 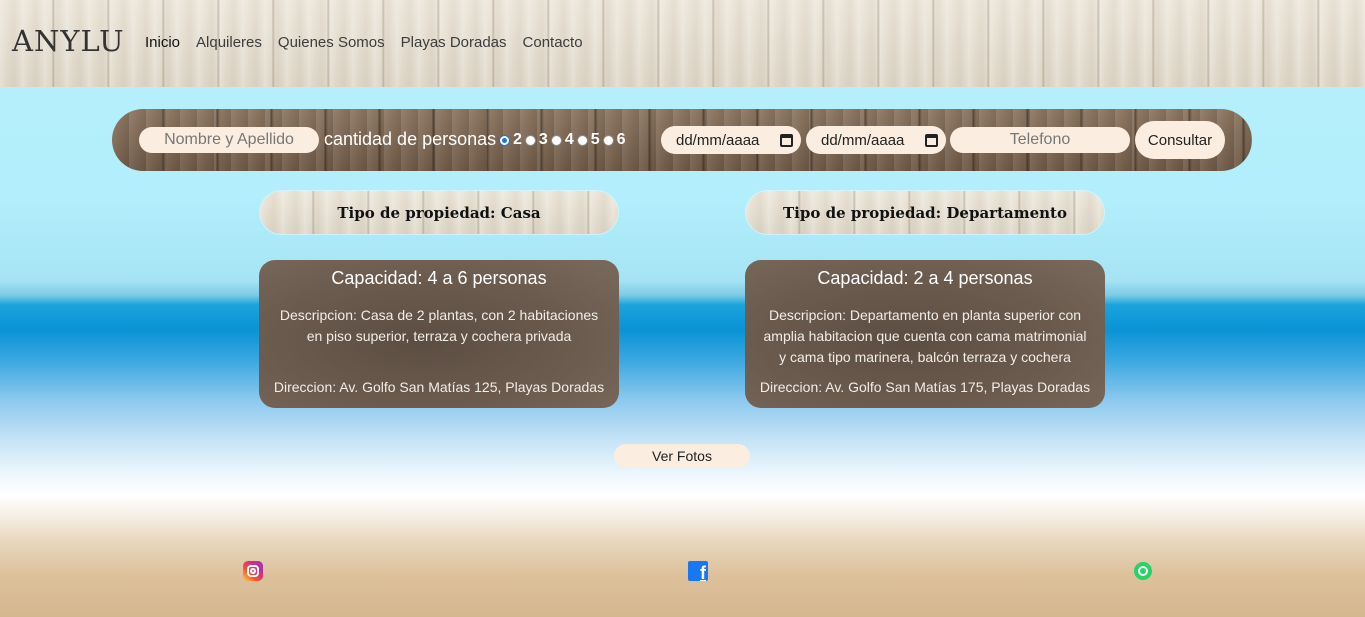 What do you see at coordinates (439, 278) in the screenshot?
I see `card-capacity: Capacidad: 4 a 6 personas` at bounding box center [439, 278].